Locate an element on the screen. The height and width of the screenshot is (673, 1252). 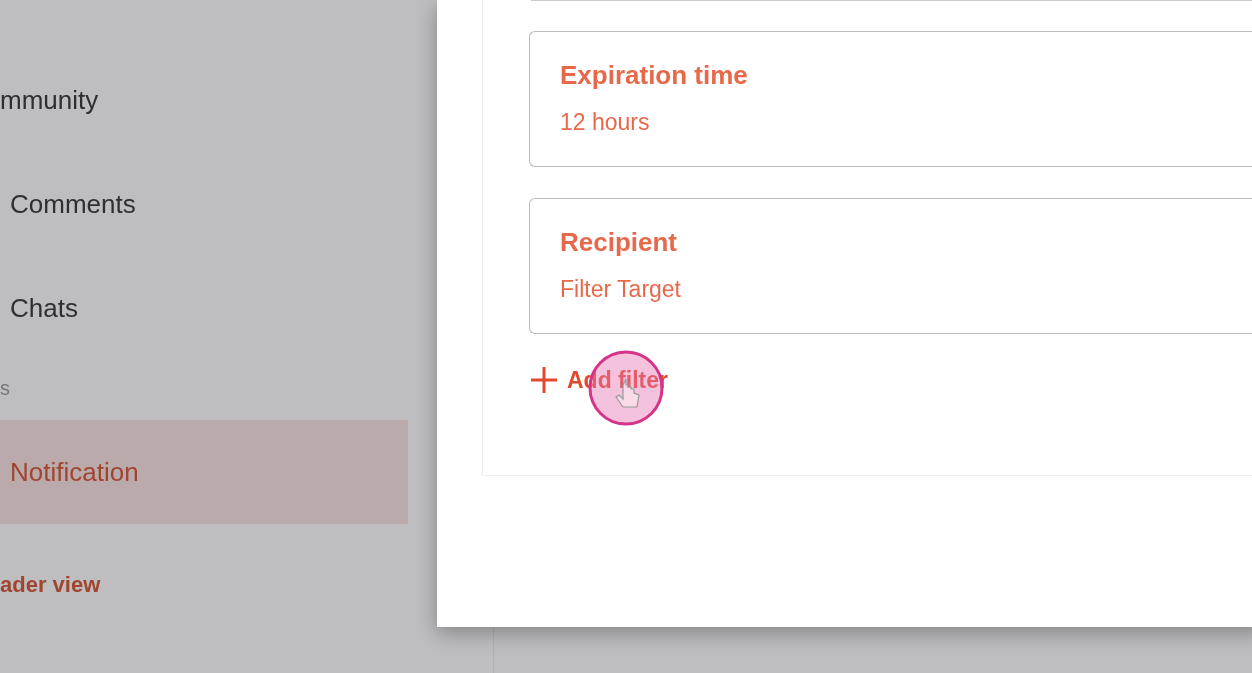
filter-card: Recipient Filter Target is located at coordinates (890, 266).